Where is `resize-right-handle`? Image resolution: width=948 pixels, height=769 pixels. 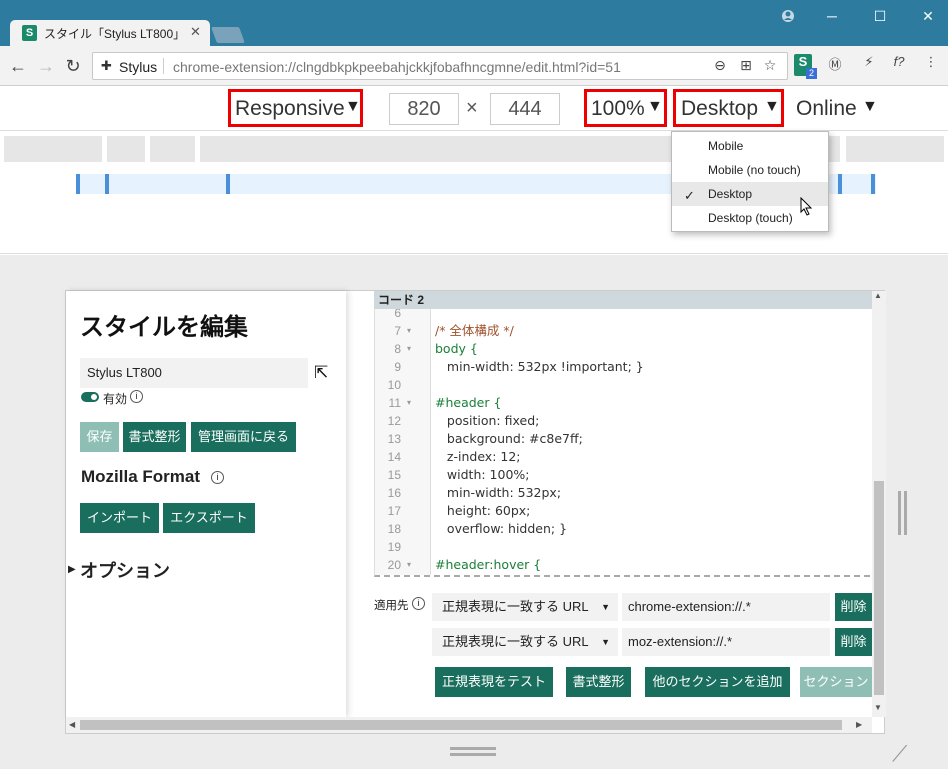
resize-right-handle is located at coordinates (899, 513).